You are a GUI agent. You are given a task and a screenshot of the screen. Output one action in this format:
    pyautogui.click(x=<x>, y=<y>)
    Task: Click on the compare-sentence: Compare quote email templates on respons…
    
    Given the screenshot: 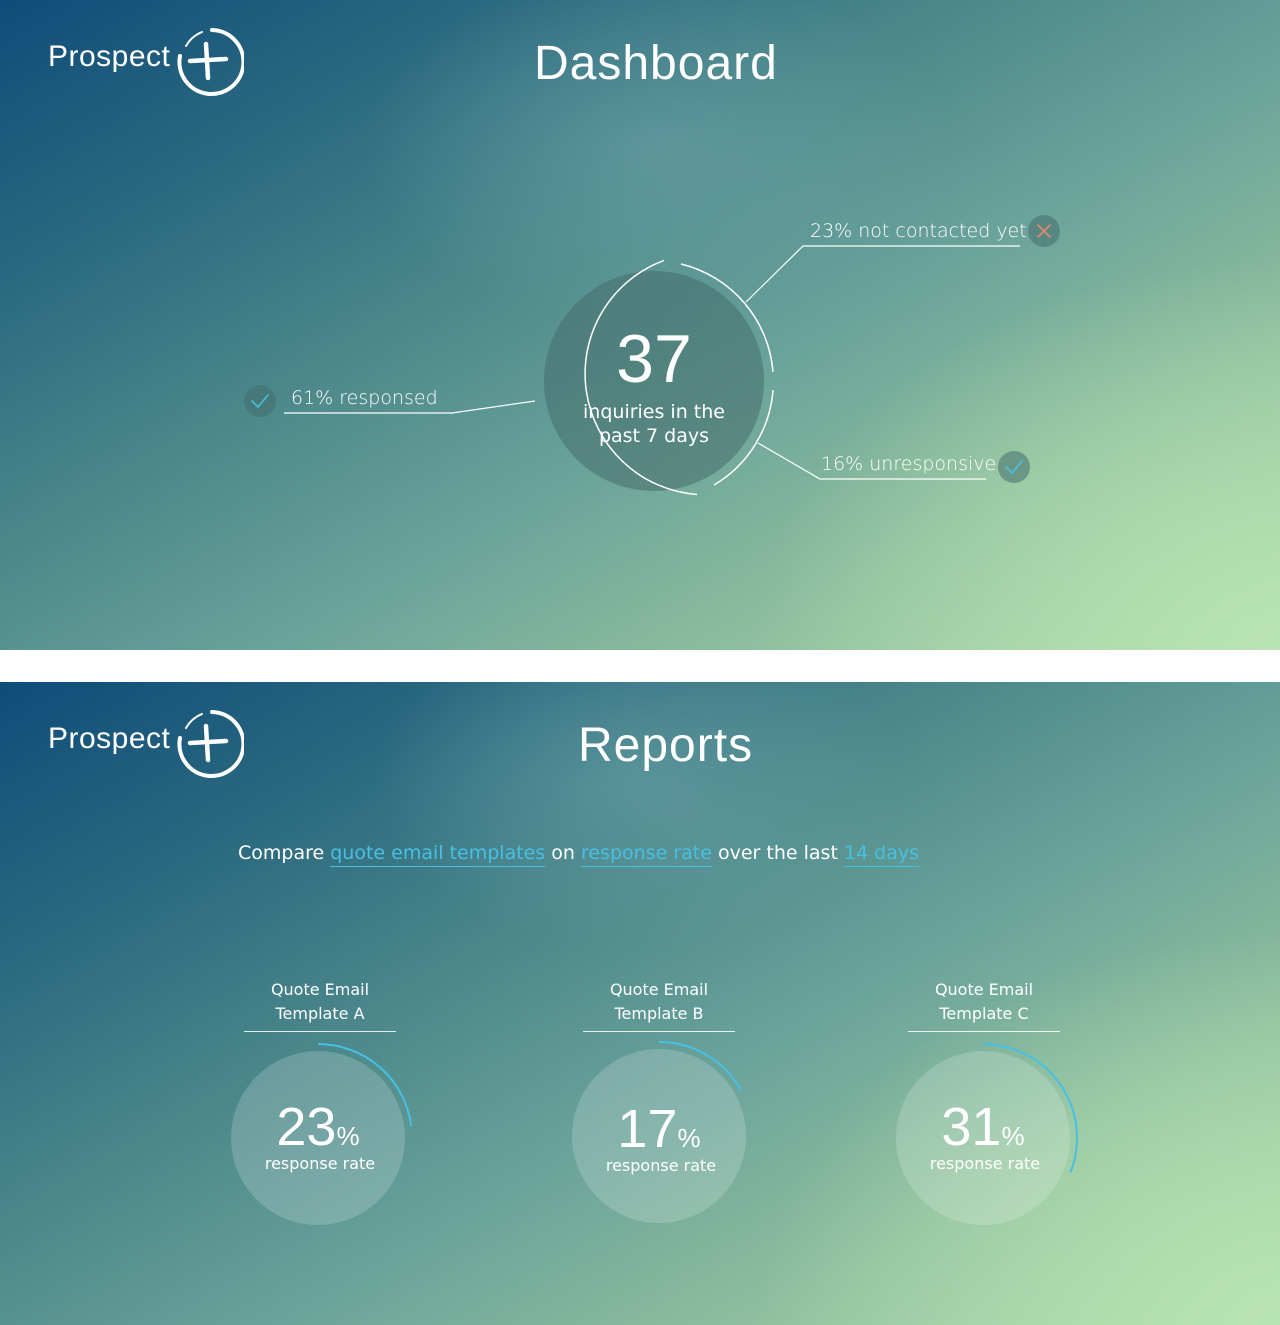 What is the action you would take?
    pyautogui.click(x=579, y=854)
    